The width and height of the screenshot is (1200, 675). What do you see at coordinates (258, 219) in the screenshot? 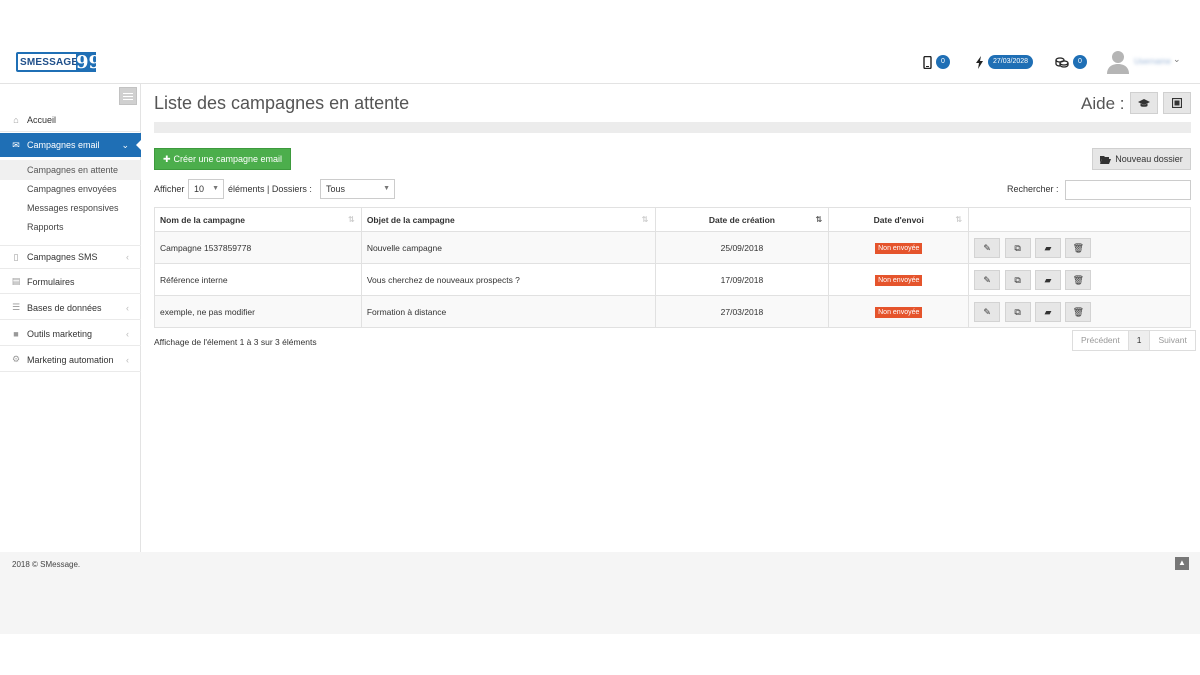
I see `column-header-name: Nom de la campagne ⇅` at bounding box center [258, 219].